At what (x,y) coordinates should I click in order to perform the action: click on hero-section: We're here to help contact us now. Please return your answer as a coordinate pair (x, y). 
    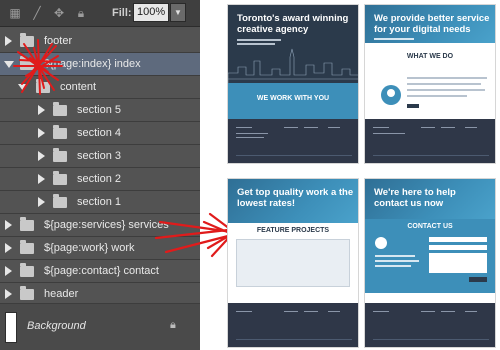
    Looking at the image, I should click on (430, 199).